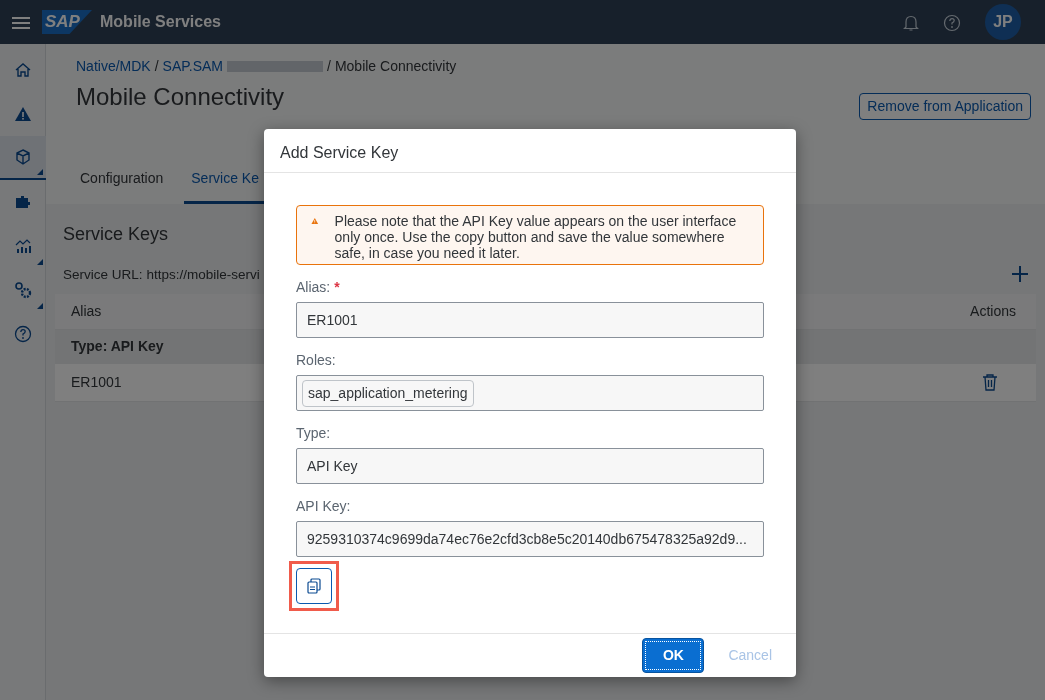 Image resolution: width=1045 pixels, height=700 pixels. Describe the element at coordinates (86, 311) in the screenshot. I see `column-header: Alias` at that location.